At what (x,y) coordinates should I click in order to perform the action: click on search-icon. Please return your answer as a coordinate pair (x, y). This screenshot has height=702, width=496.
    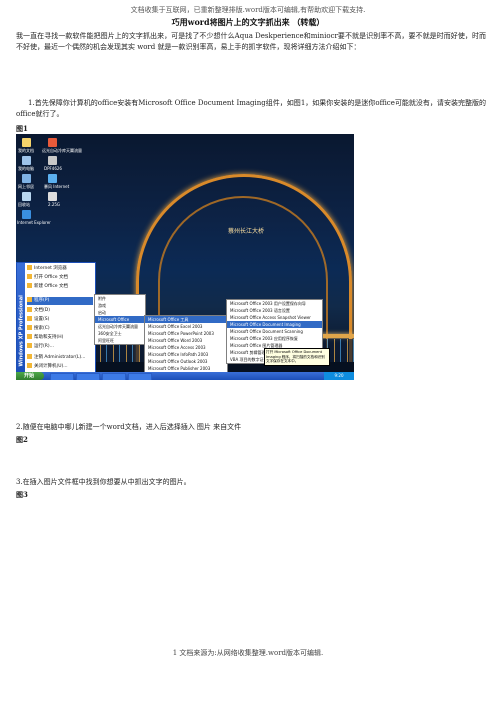
    Looking at the image, I should click on (29, 327).